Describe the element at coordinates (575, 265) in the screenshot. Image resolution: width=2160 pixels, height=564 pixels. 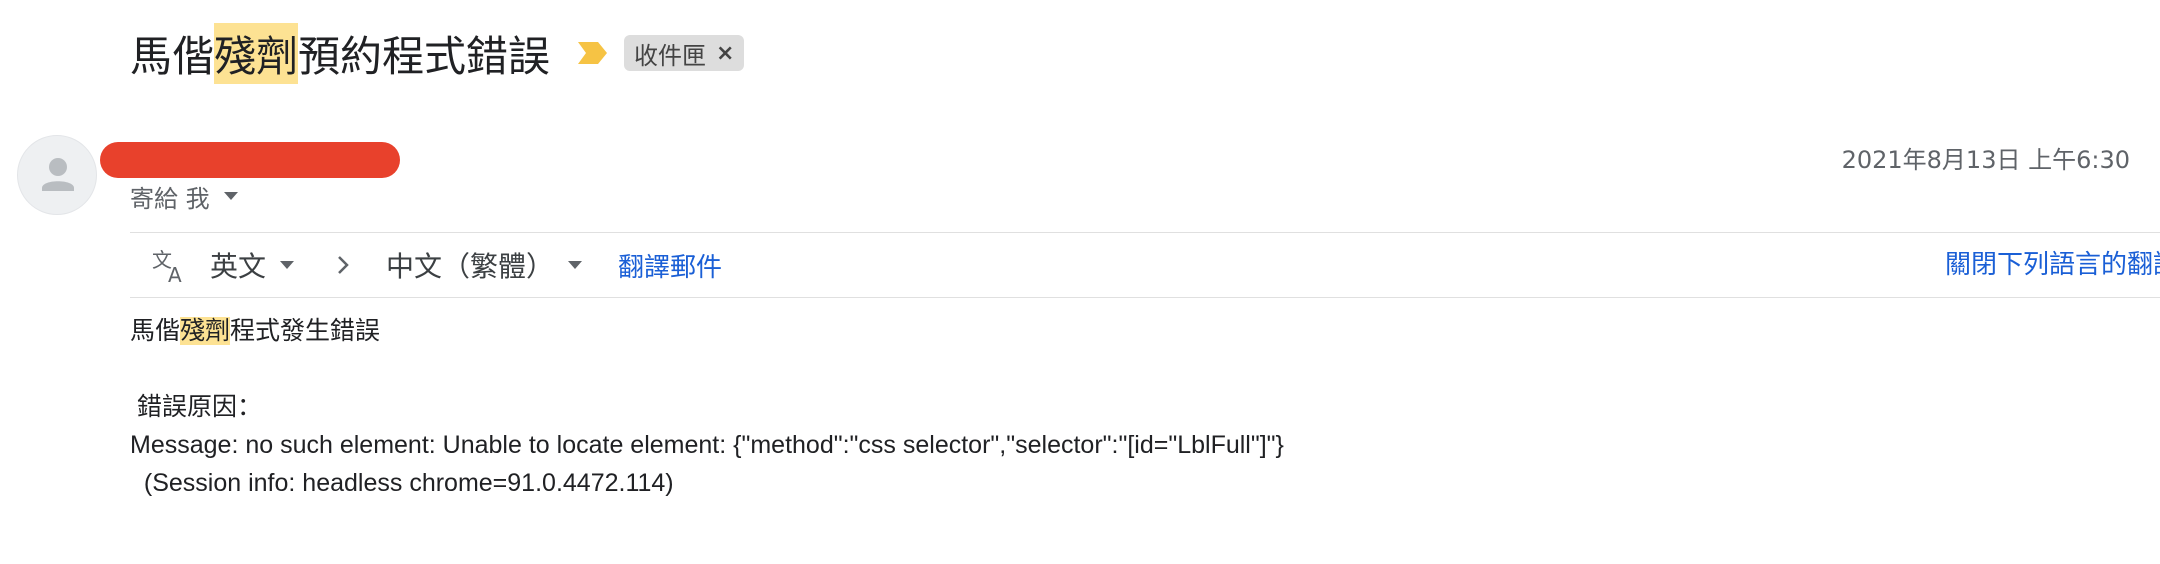
I see `target-language-caret-icon` at that location.